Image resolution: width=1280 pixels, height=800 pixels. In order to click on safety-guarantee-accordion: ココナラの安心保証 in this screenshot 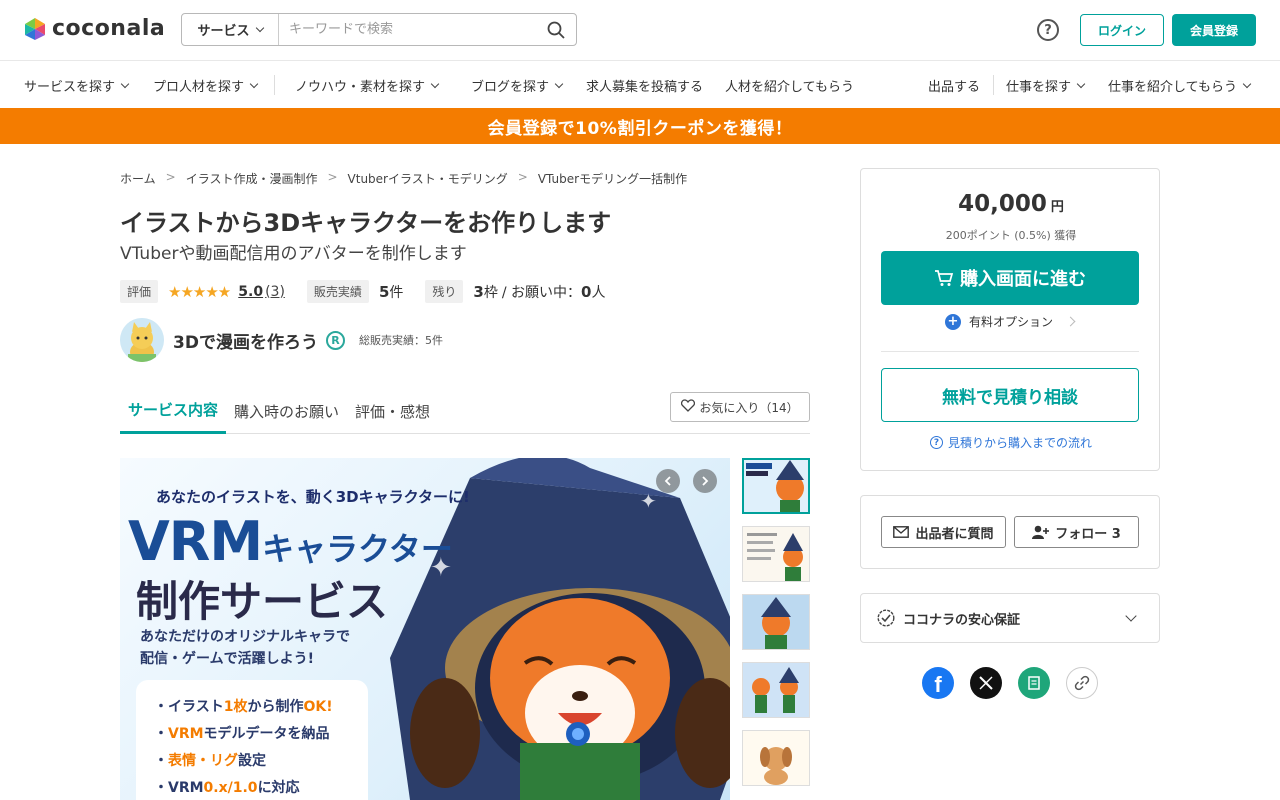, I will do `click(1010, 618)`.